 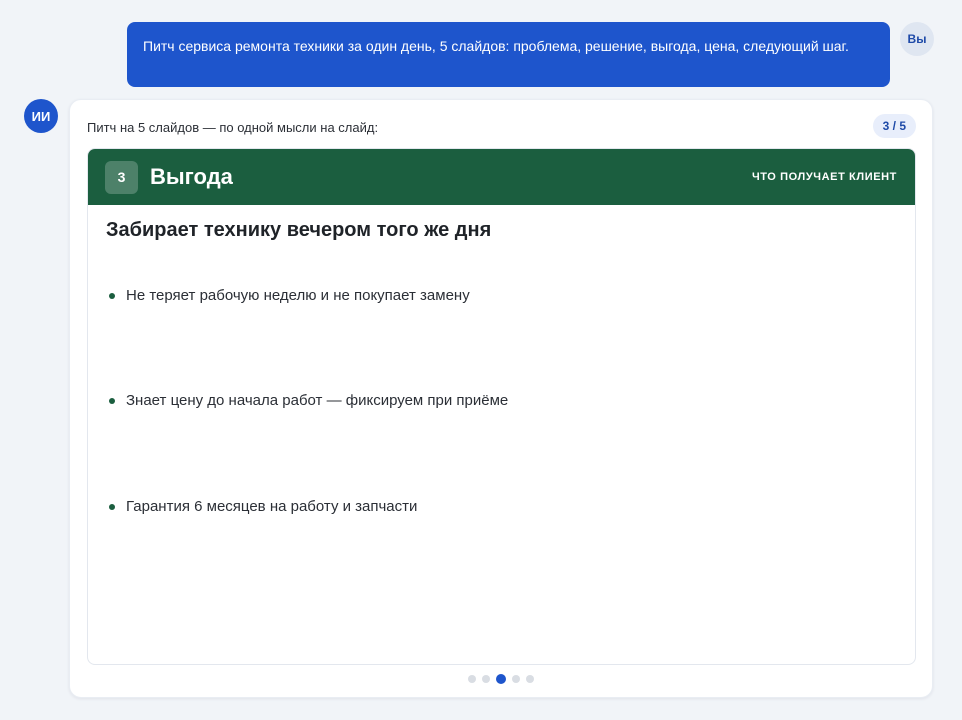 What do you see at coordinates (917, 39) in the screenshot?
I see `user-avatar: Вы` at bounding box center [917, 39].